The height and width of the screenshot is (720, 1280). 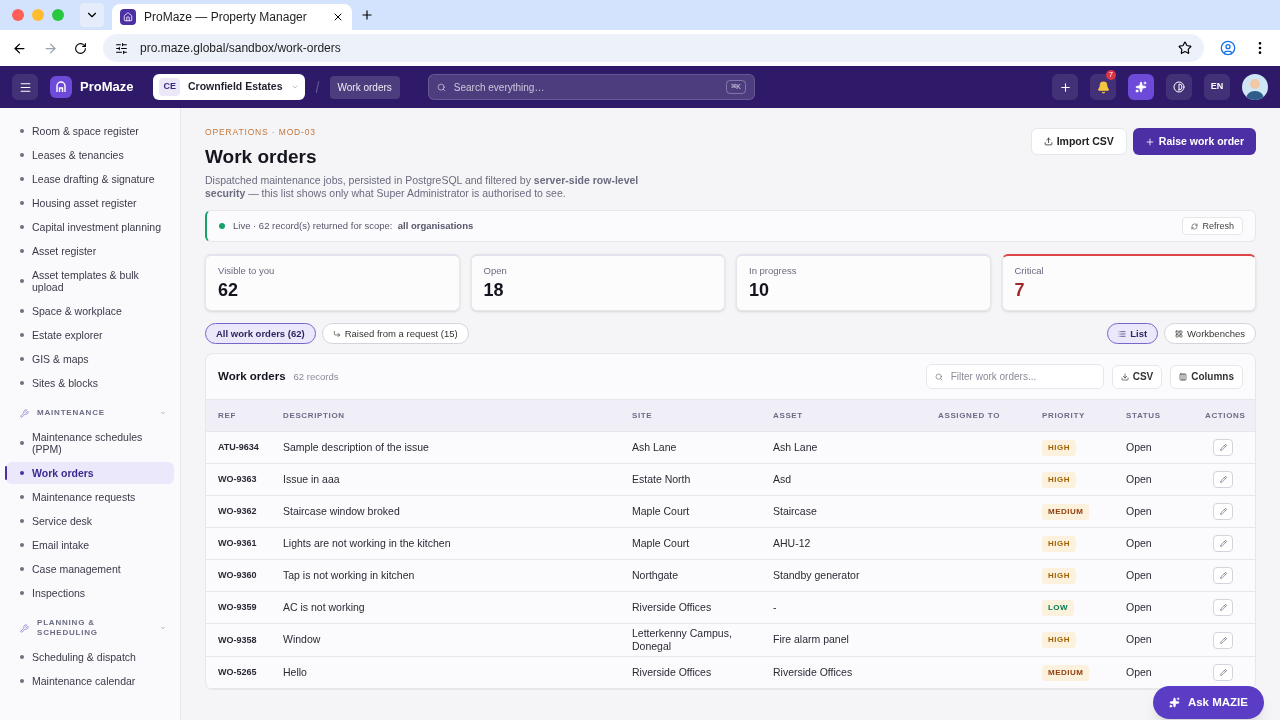 What do you see at coordinates (811, 640) in the screenshot?
I see `asset-cell-text: Fire alarm panel` at bounding box center [811, 640].